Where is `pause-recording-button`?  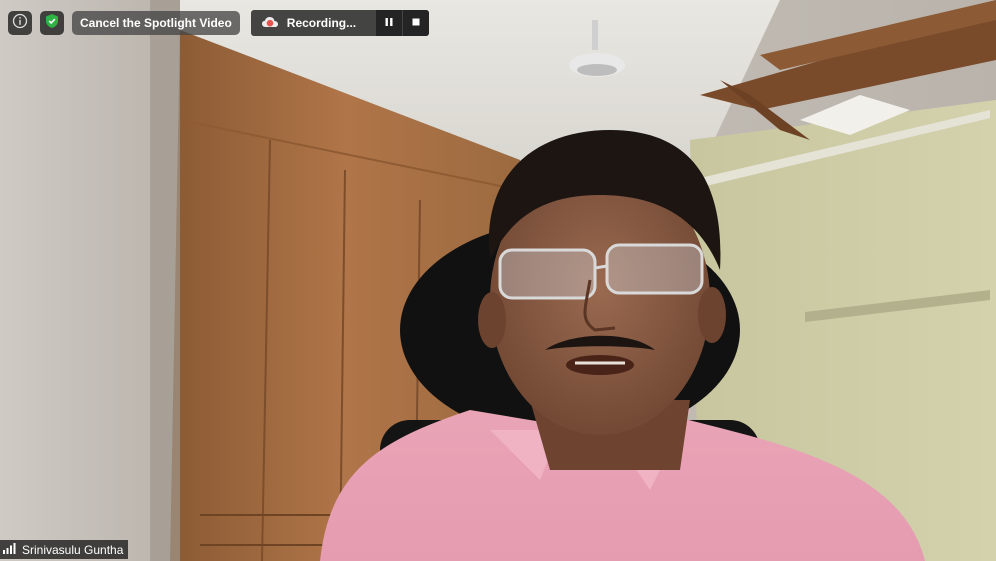
pause-recording-button is located at coordinates (388, 23).